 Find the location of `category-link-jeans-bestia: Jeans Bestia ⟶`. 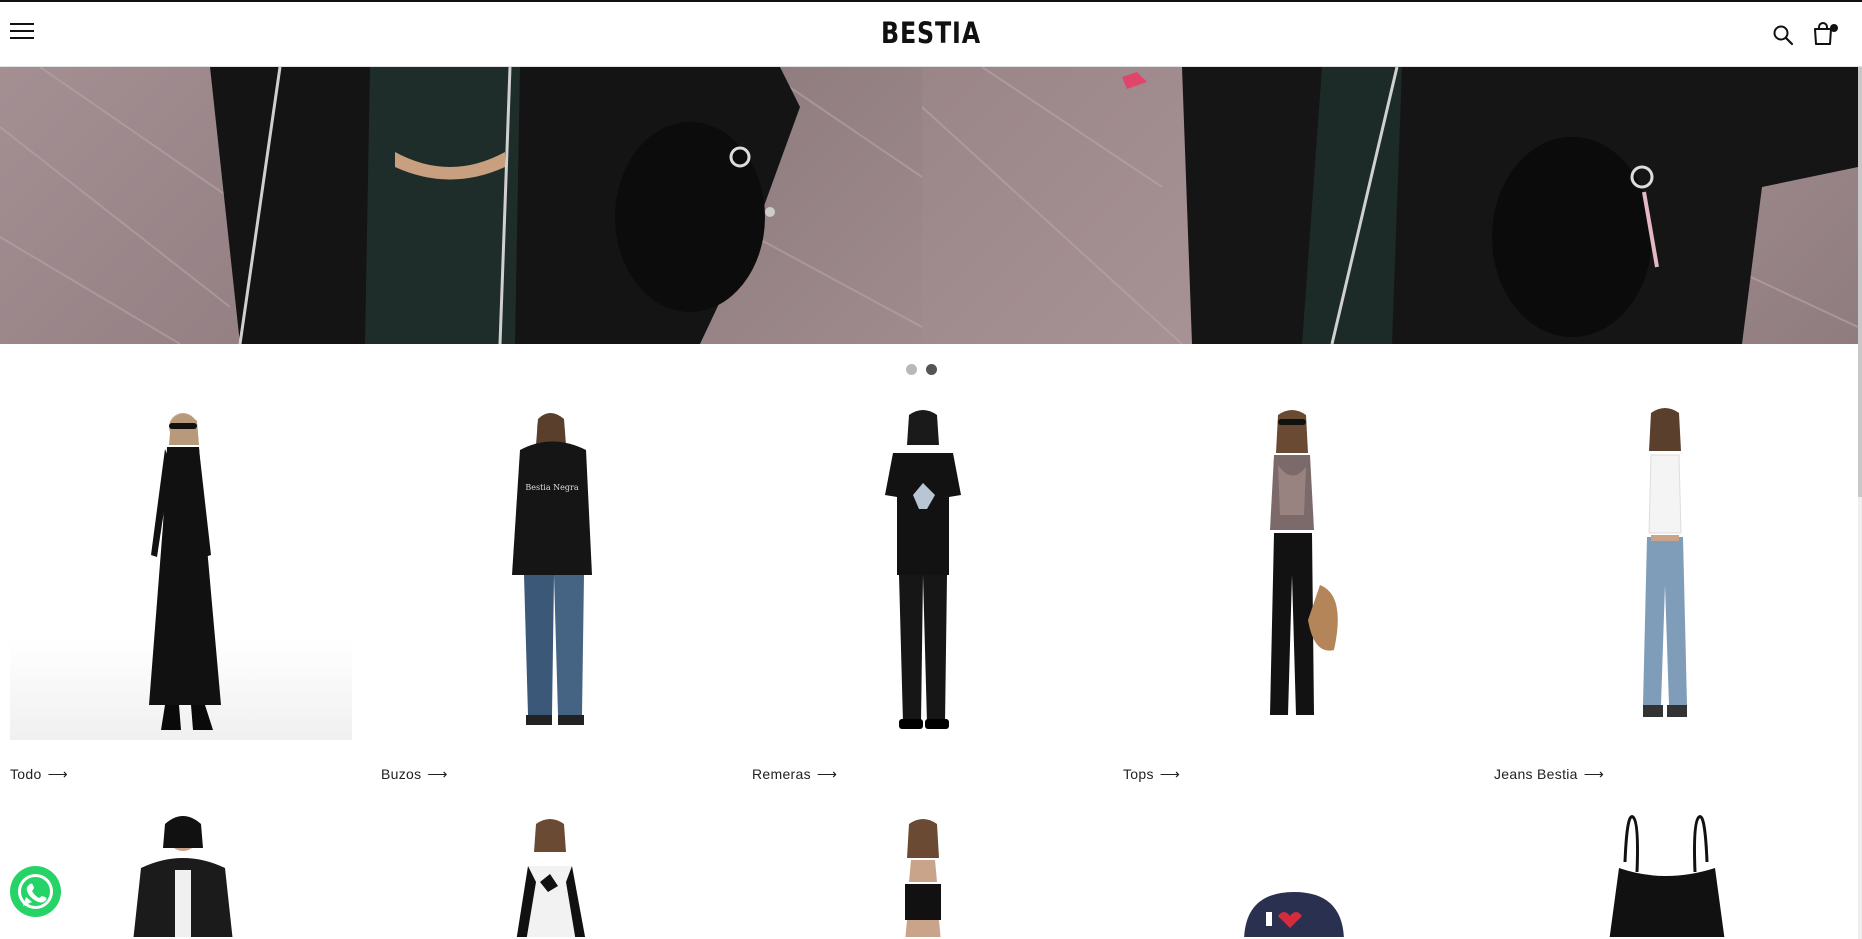

category-link-jeans-bestia: Jeans Bestia ⟶ is located at coordinates (1549, 774).